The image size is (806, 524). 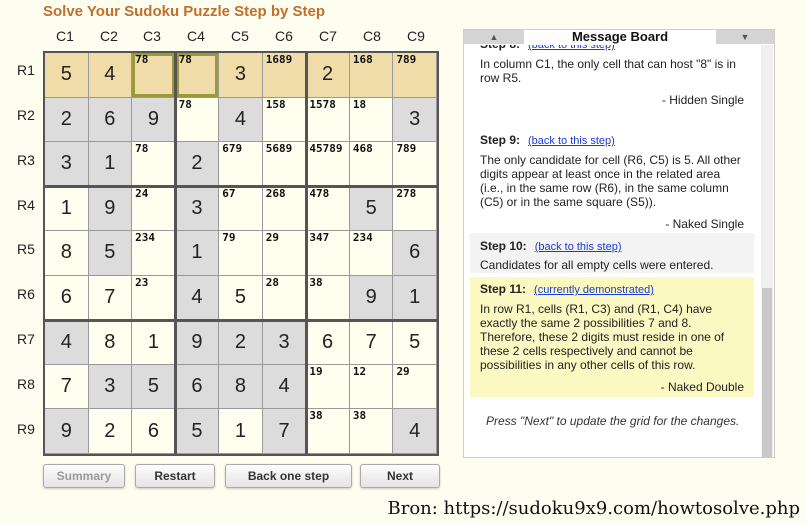 I want to click on cell-r3c7: 45789, so click(x=328, y=164).